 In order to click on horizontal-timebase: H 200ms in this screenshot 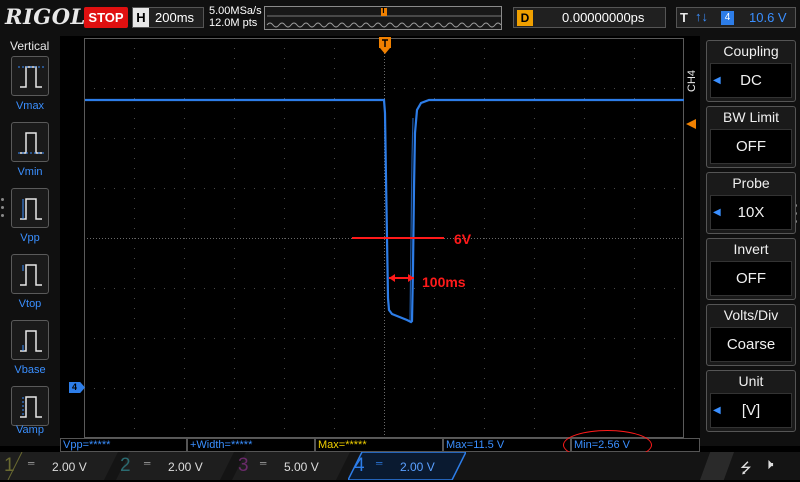, I will do `click(168, 17)`.